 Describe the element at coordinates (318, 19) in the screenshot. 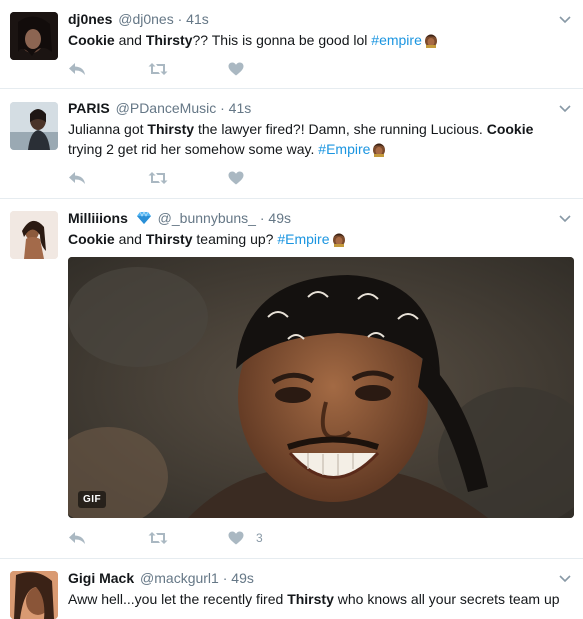

I see `tweet-header: dj0nes @dj0nes · 41s` at that location.